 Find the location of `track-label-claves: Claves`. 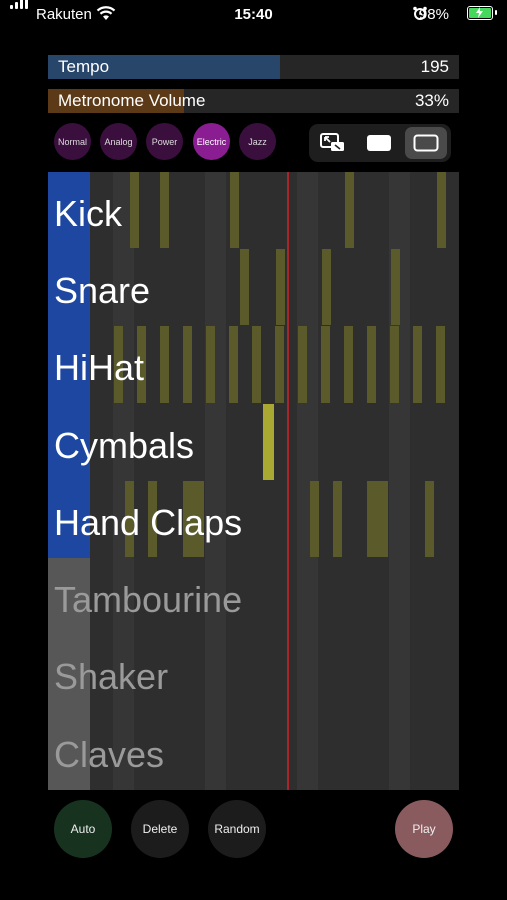

track-label-claves: Claves is located at coordinates (109, 755).